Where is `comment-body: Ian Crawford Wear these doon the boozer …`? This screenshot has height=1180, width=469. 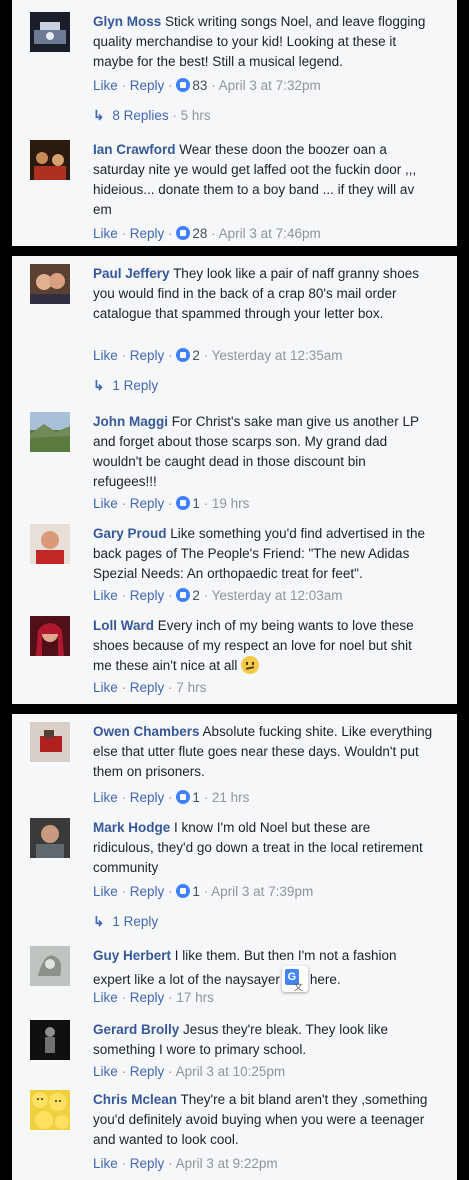 comment-body: Ian Crawford Wear these doon the boozer … is located at coordinates (263, 180).